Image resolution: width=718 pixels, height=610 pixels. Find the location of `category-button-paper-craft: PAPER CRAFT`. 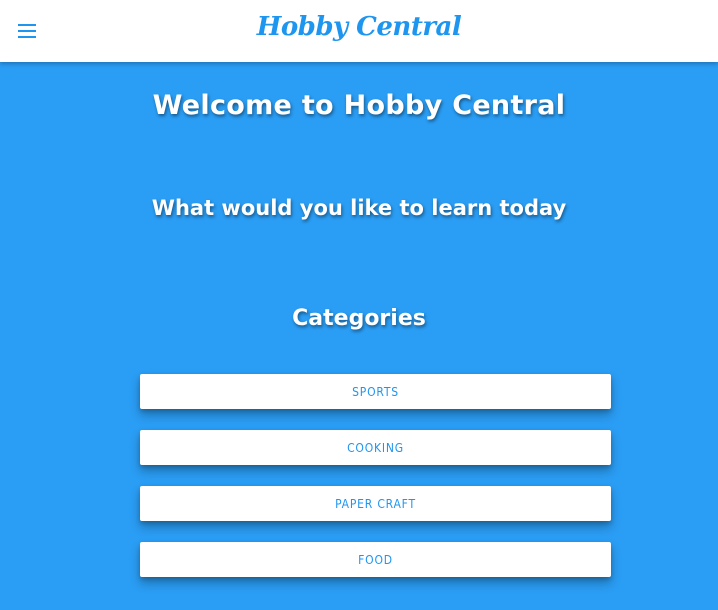

category-button-paper-craft: PAPER CRAFT is located at coordinates (375, 503).